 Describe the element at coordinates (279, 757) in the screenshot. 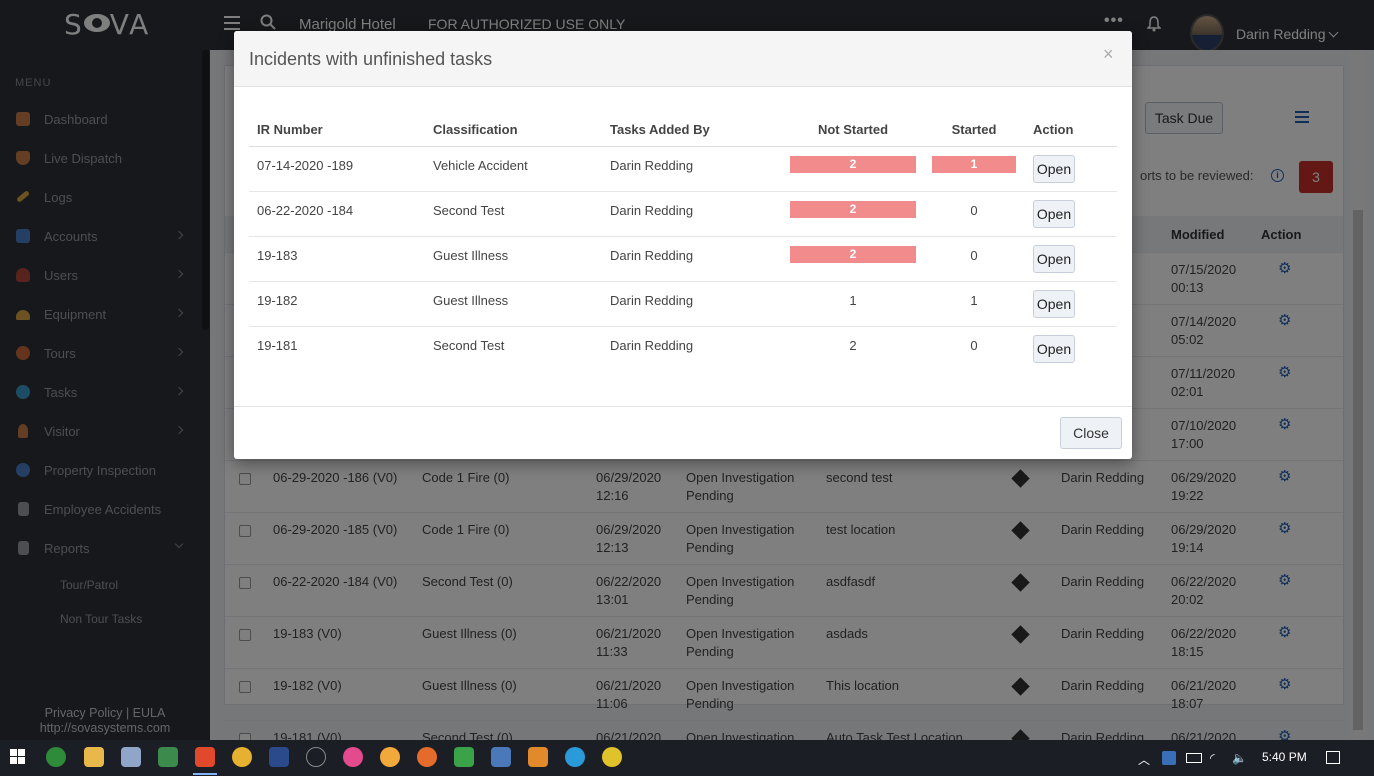

I see `remote-icon` at that location.